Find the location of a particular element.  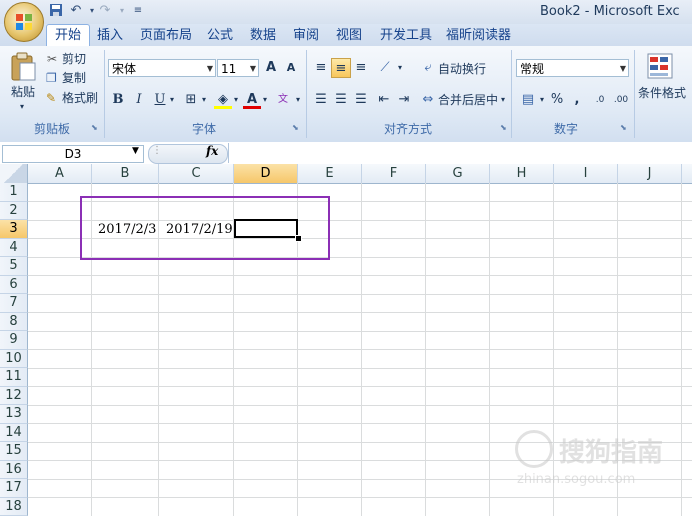

row-header-9: 9 is located at coordinates (14, 340).